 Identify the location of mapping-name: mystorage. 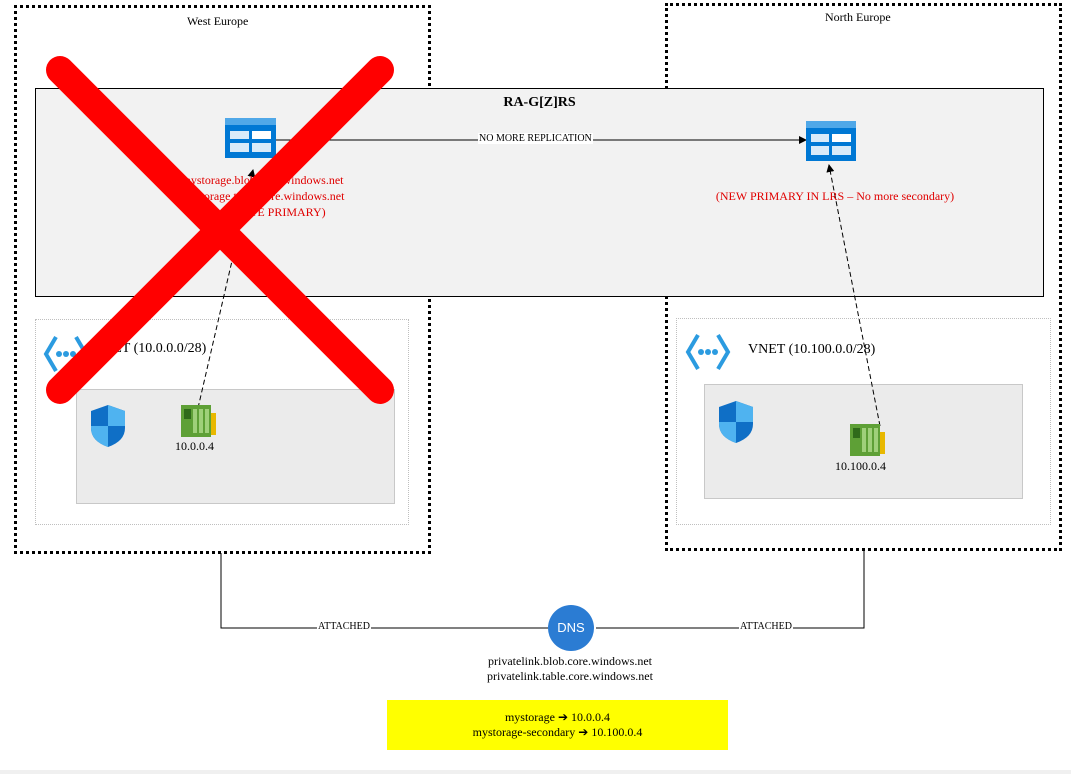
(529, 717).